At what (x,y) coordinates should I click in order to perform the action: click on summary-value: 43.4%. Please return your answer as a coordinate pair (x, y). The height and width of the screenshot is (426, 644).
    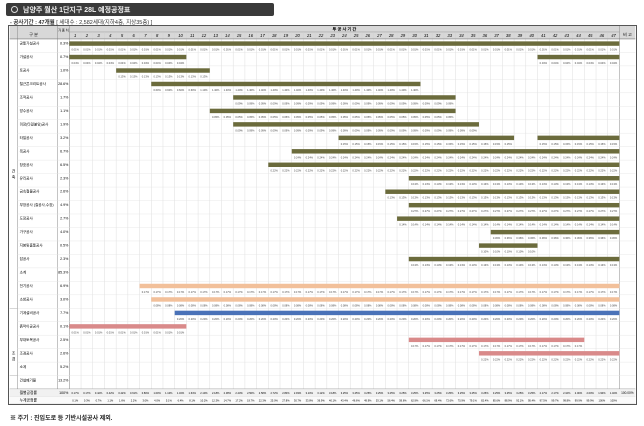
    Looking at the image, I should click on (345, 401).